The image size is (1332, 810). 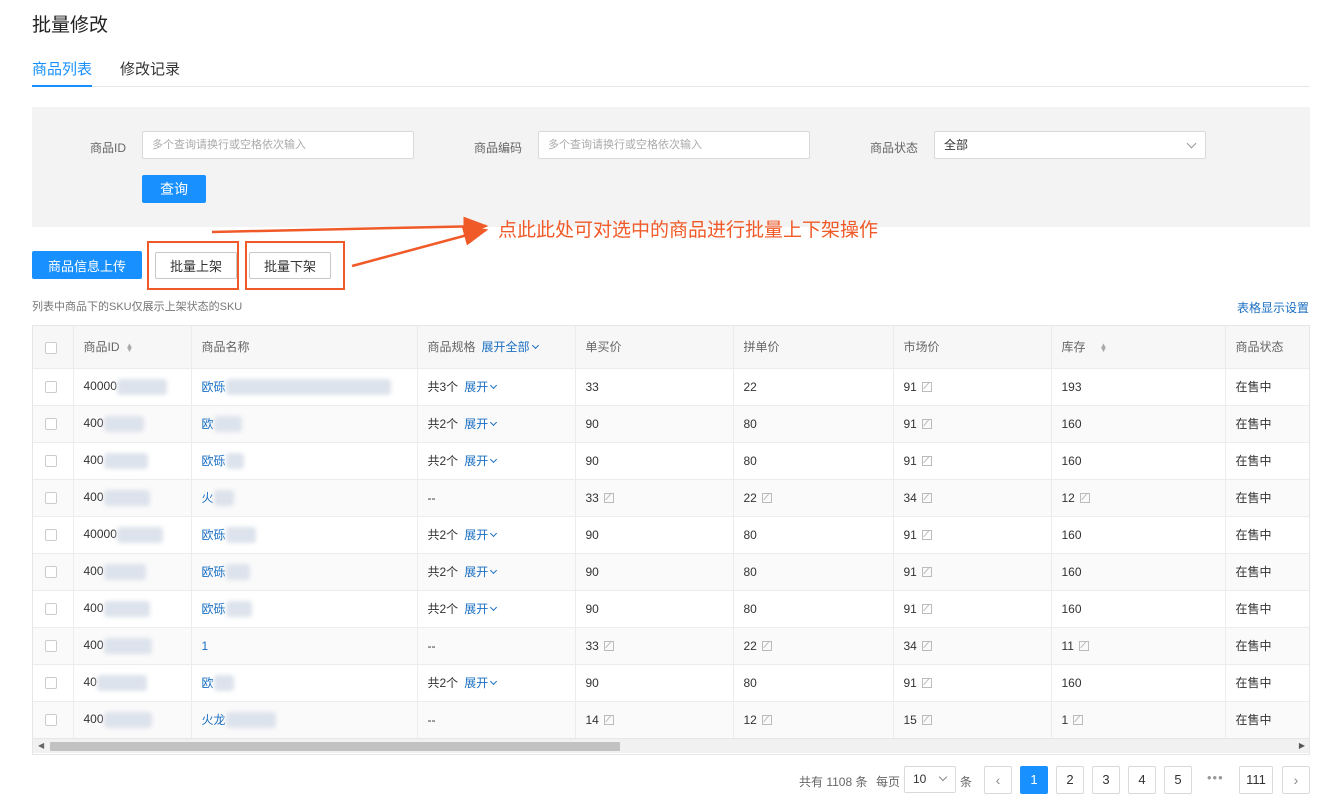 I want to click on pagination-ellipsis: •••, so click(x=1215, y=777).